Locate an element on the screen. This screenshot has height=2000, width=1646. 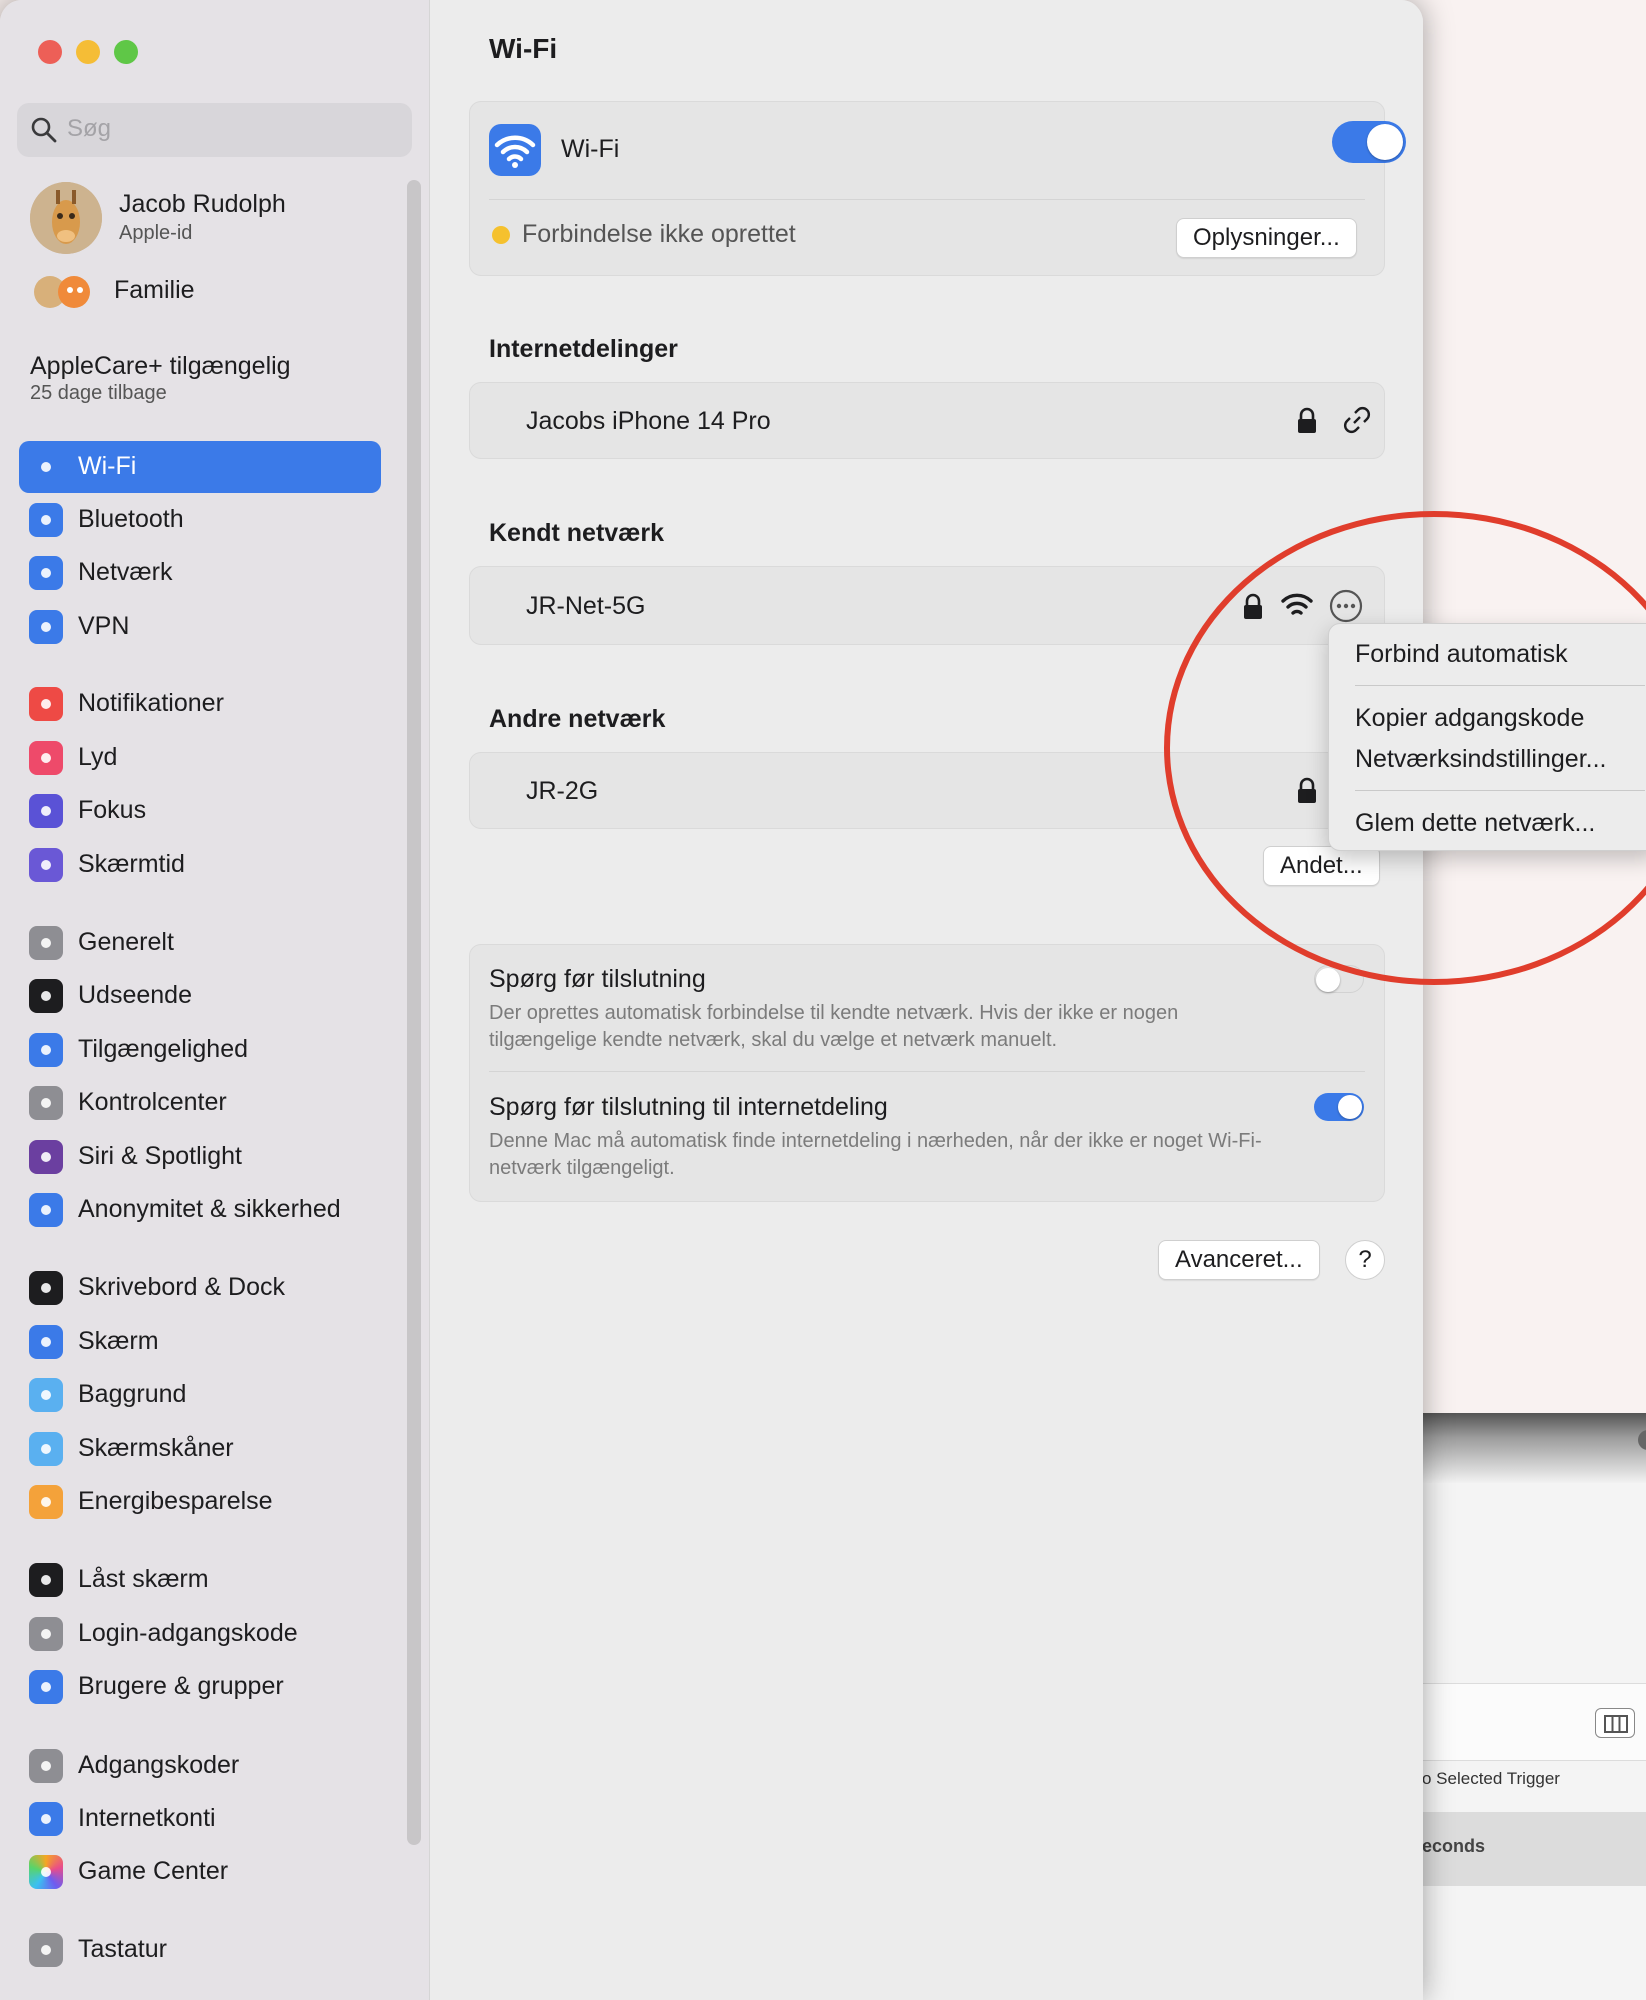
user-name: Jacob Rudolph is located at coordinates (202, 204).